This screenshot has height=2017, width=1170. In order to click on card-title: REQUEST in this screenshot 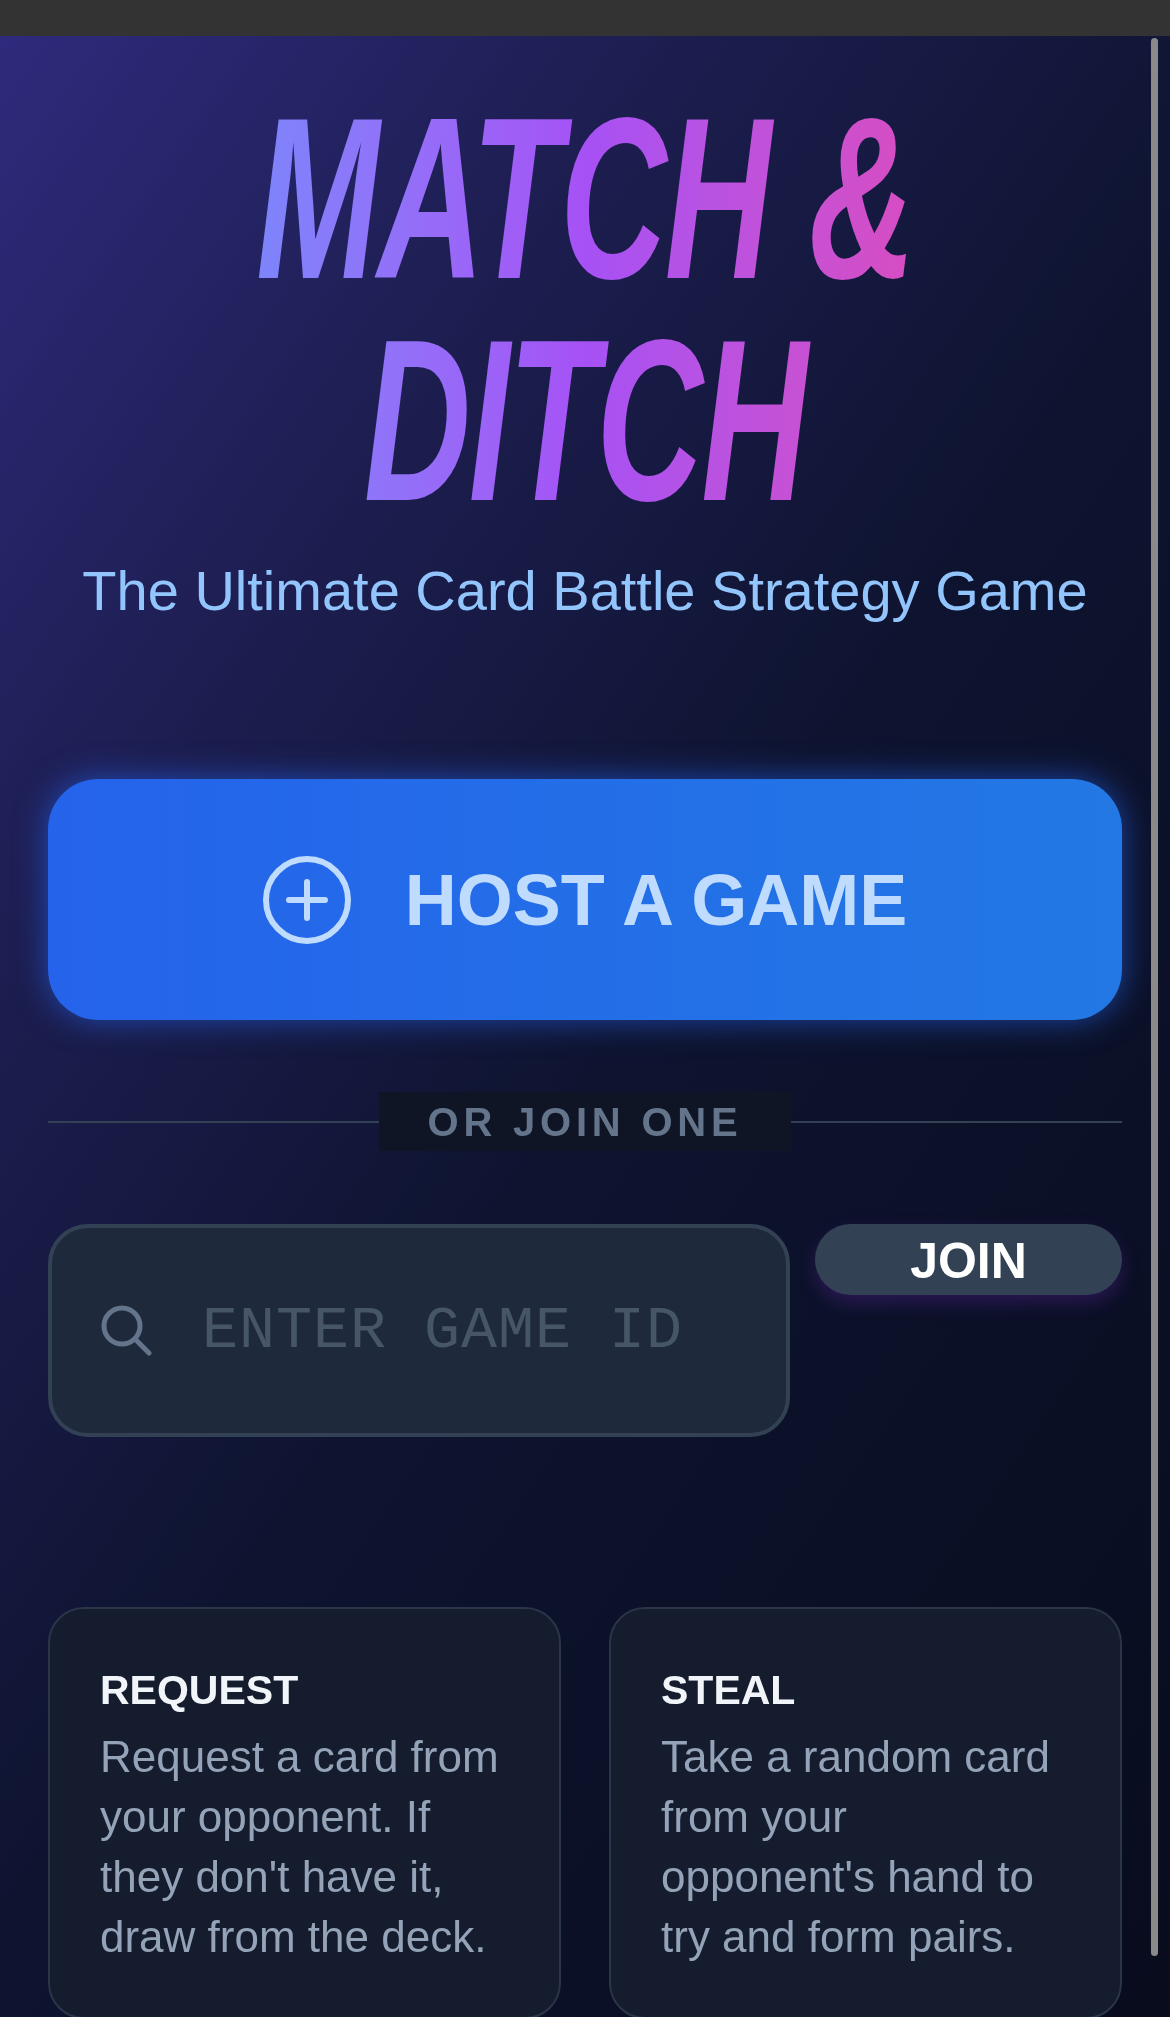, I will do `click(200, 1690)`.